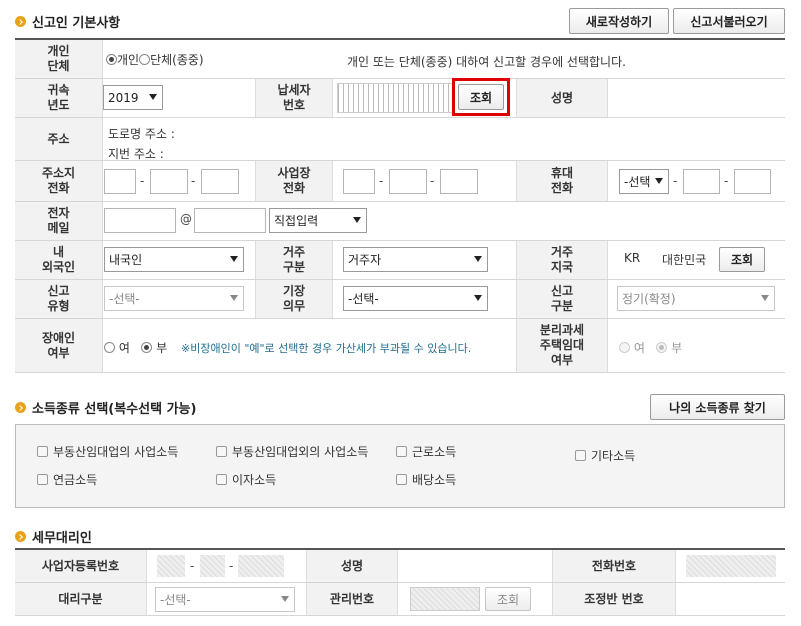  What do you see at coordinates (562, 345) in the screenshot?
I see `label-separate-tax: 분리과세 주택임대 여부` at bounding box center [562, 345].